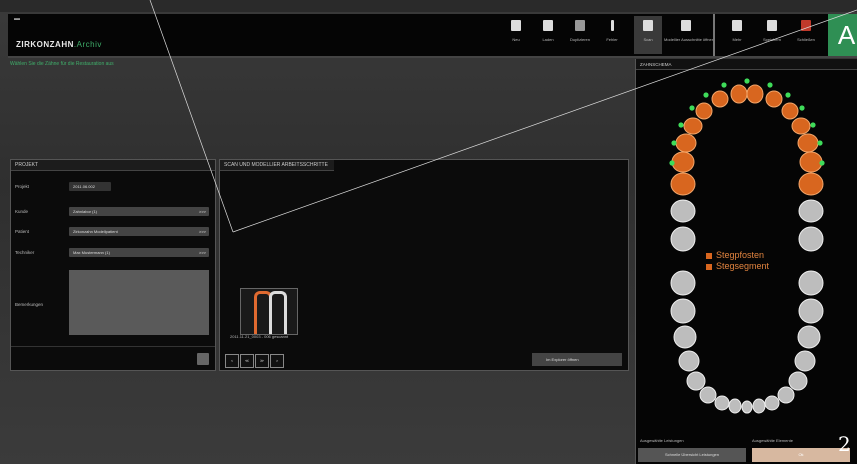  I want to click on project-field: 2011.06.002, so click(90, 186).